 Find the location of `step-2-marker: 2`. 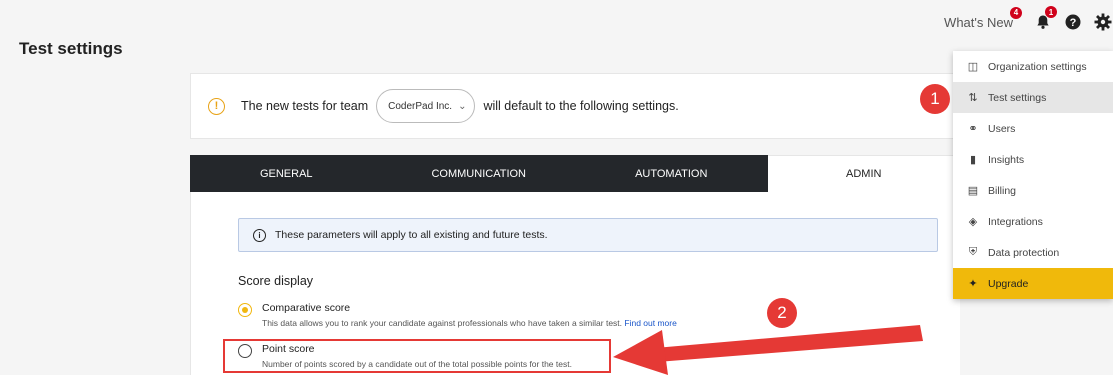

step-2-marker: 2 is located at coordinates (782, 313).